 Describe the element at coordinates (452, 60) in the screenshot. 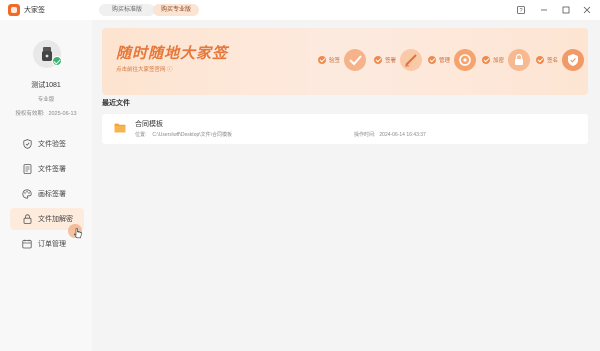

I see `feature-manage: 管理` at that location.